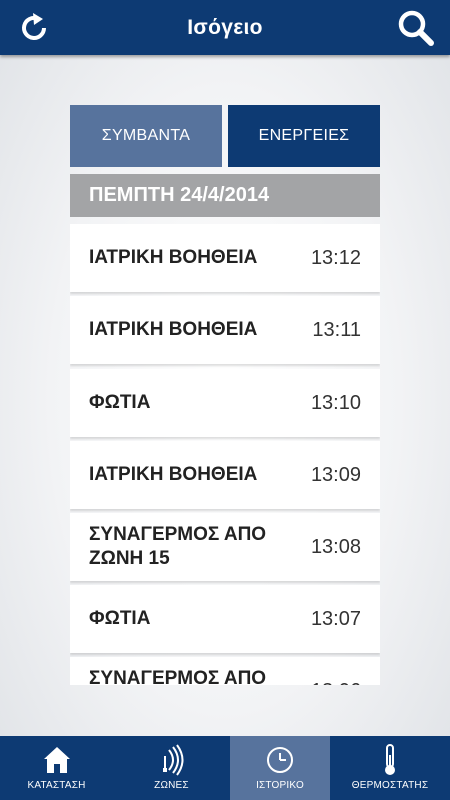  I want to click on event-time: 13:11, so click(336, 329).